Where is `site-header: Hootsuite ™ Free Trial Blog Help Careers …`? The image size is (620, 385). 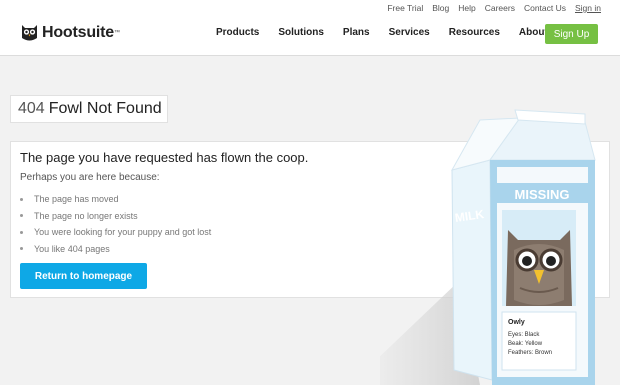
site-header: Hootsuite ™ Free Trial Blog Help Careers … is located at coordinates (310, 28).